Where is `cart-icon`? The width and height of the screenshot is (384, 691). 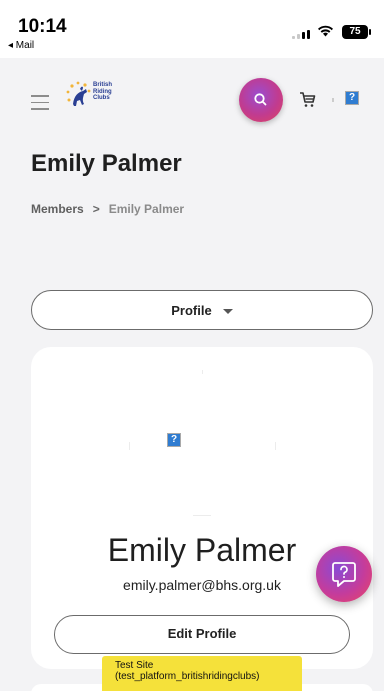 cart-icon is located at coordinates (308, 99).